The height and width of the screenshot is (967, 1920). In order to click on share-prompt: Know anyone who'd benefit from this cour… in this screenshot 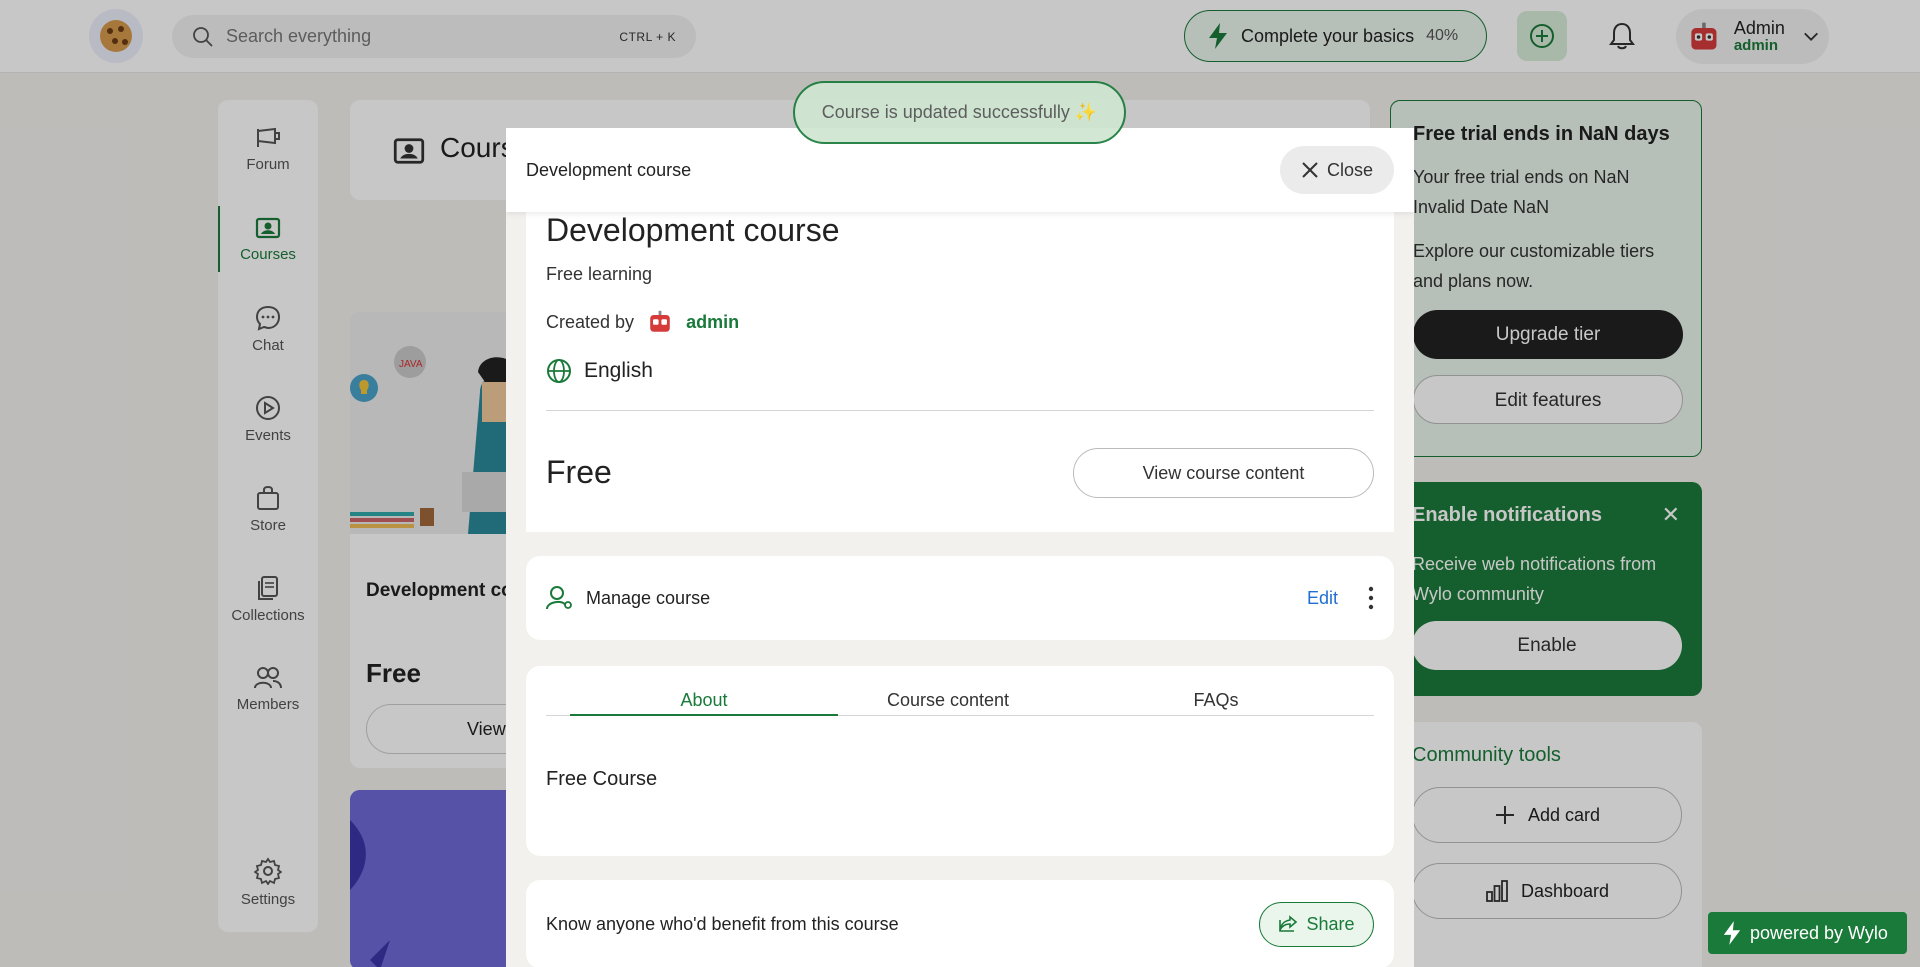, I will do `click(722, 923)`.